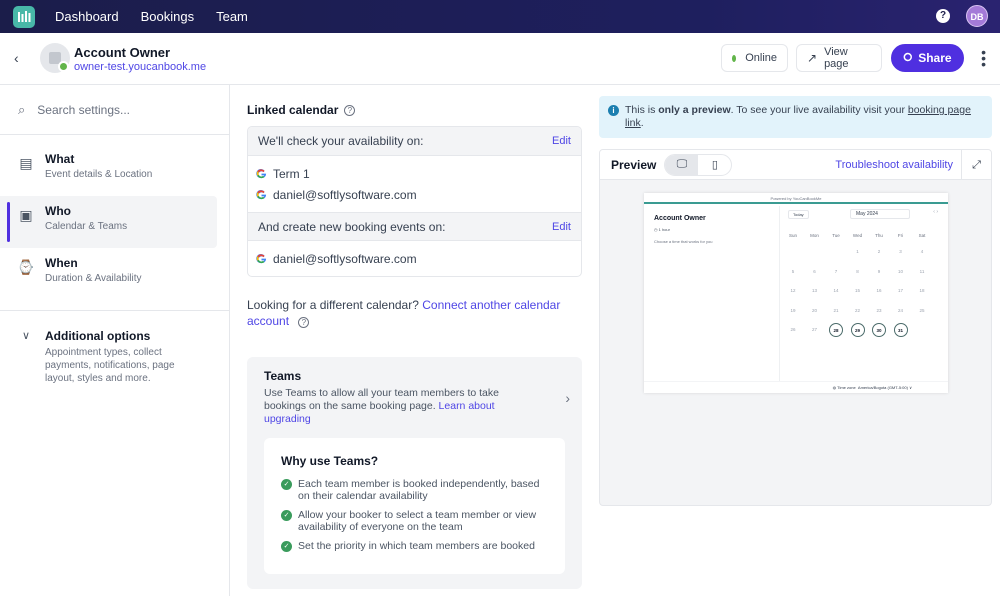 Image resolution: width=1000 pixels, height=596 pixels. Describe the element at coordinates (352, 226) in the screenshot. I see `create-label: And create new booking events on:` at that location.